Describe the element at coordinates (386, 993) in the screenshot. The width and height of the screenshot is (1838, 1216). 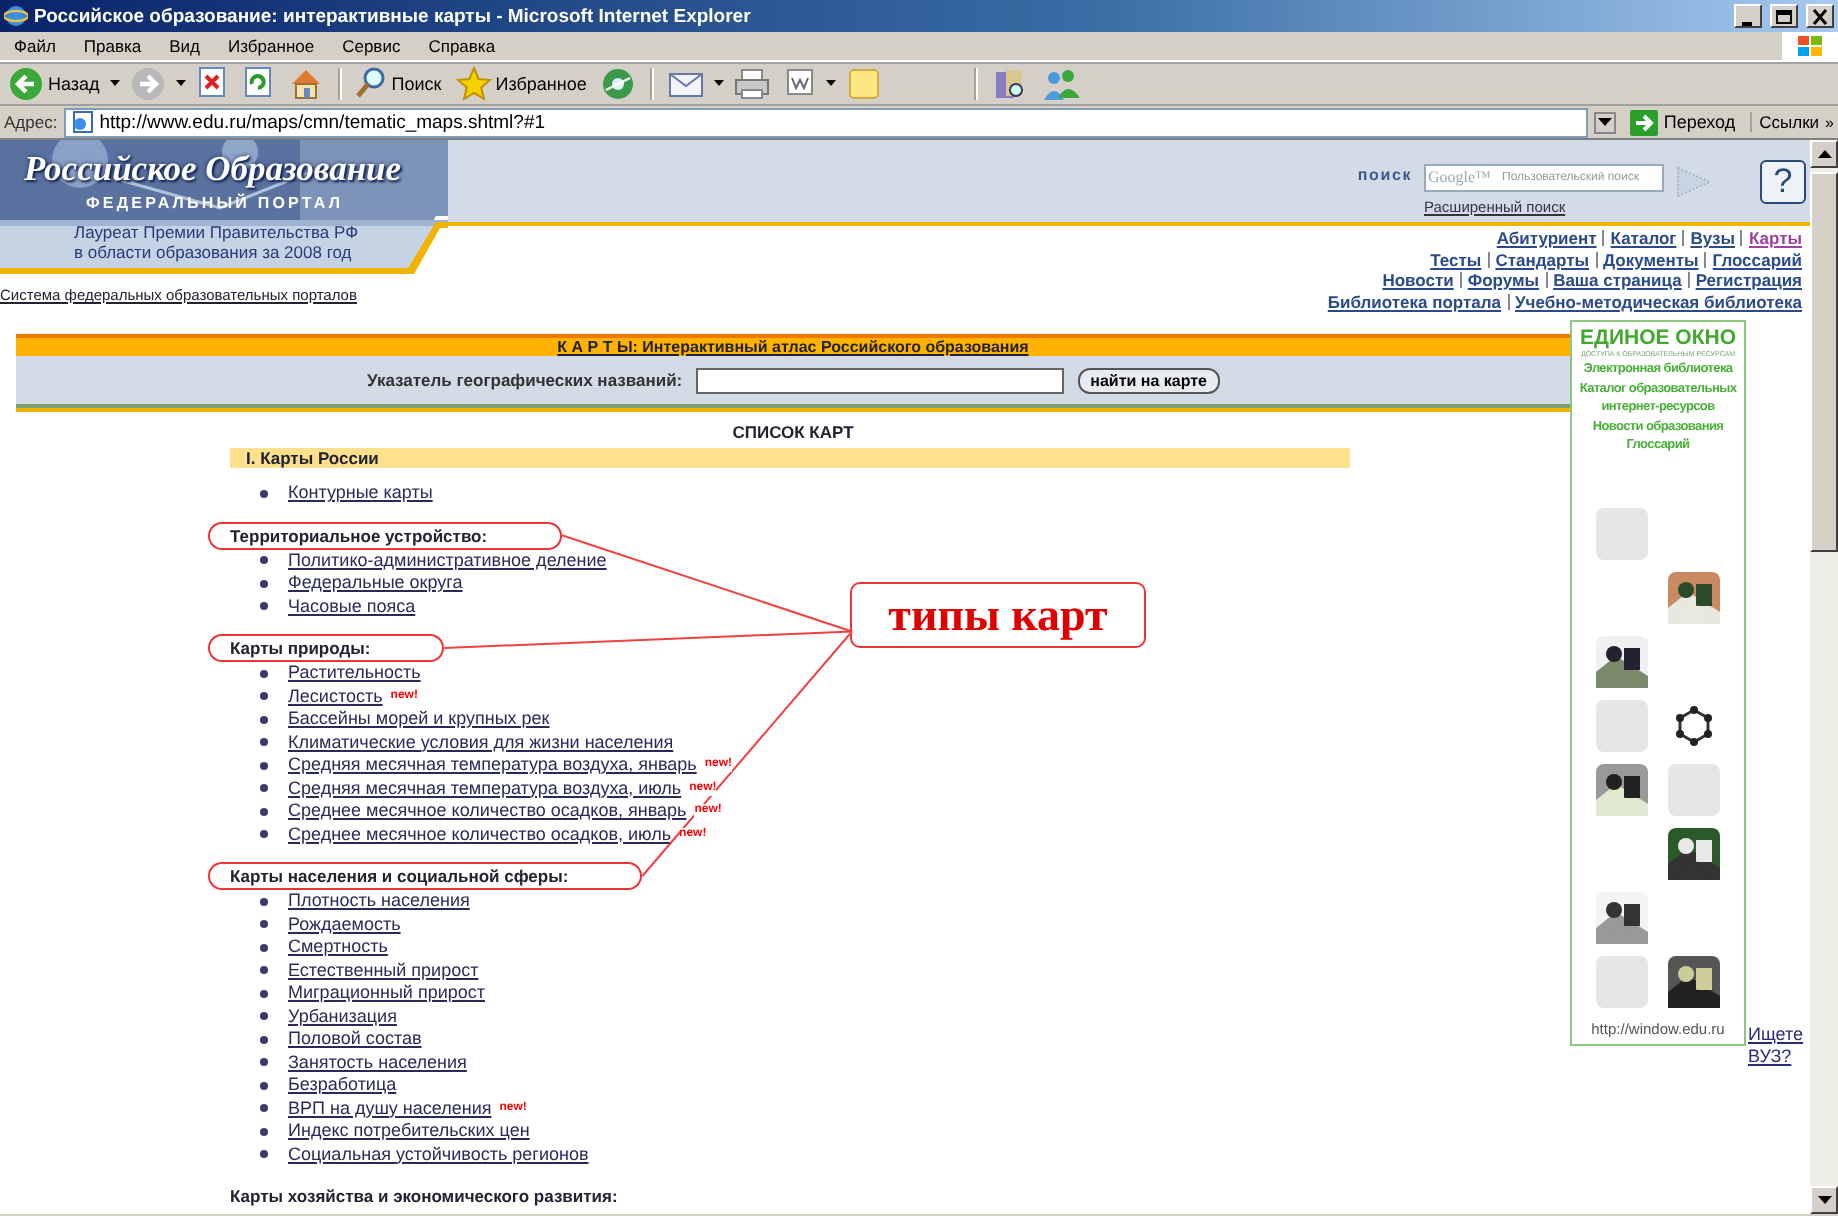
I see `map-link: Миграционный прирост` at that location.